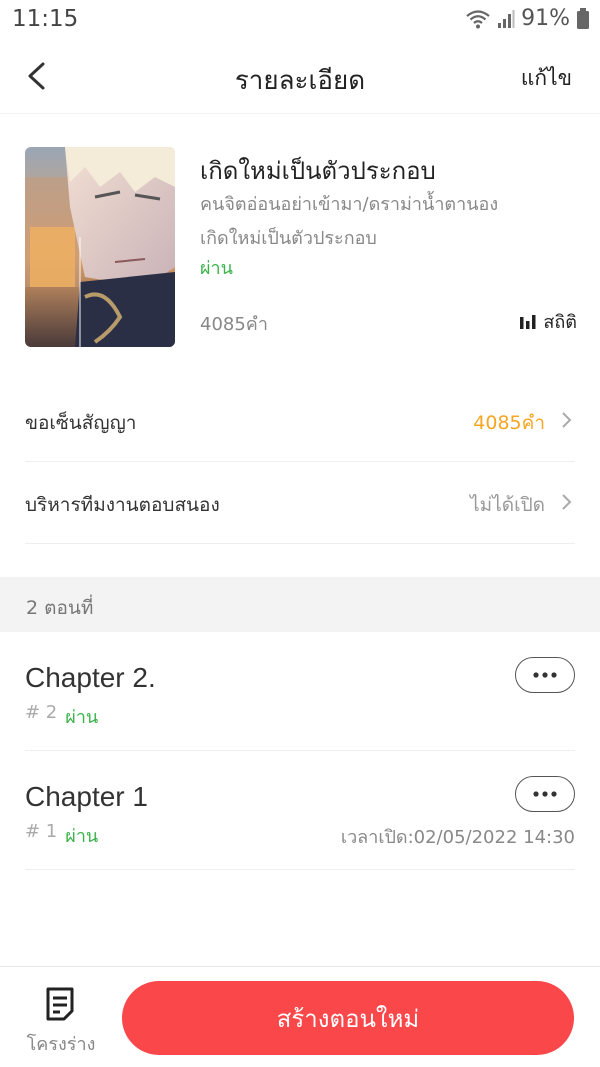 Image resolution: width=600 pixels, height=1067 pixels. What do you see at coordinates (478, 19) in the screenshot?
I see `wifi-icon` at bounding box center [478, 19].